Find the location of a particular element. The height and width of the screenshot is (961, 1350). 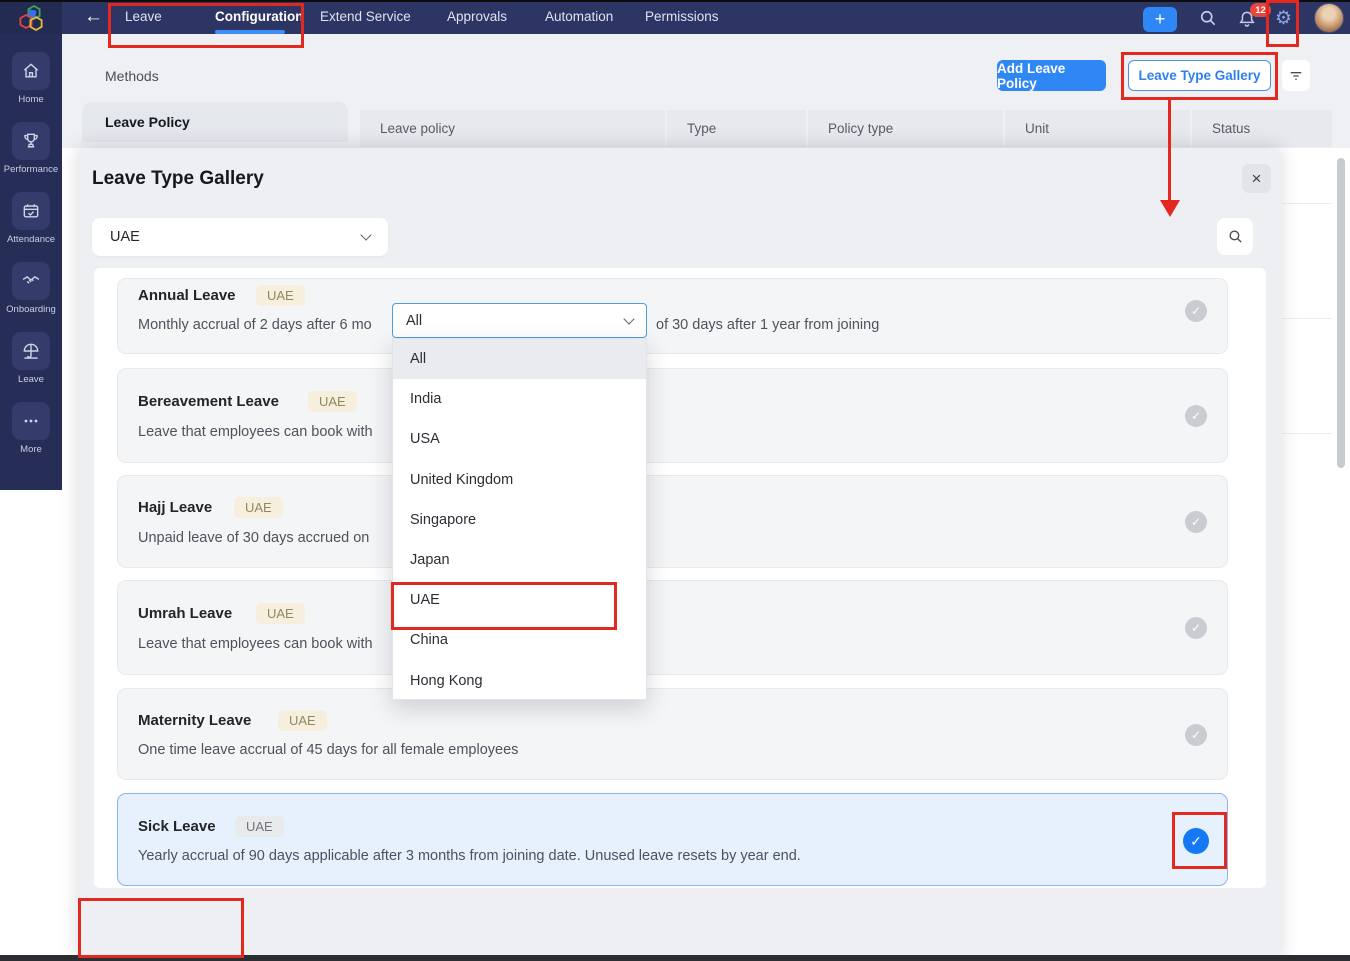

filter-icon is located at coordinates (1296, 75).